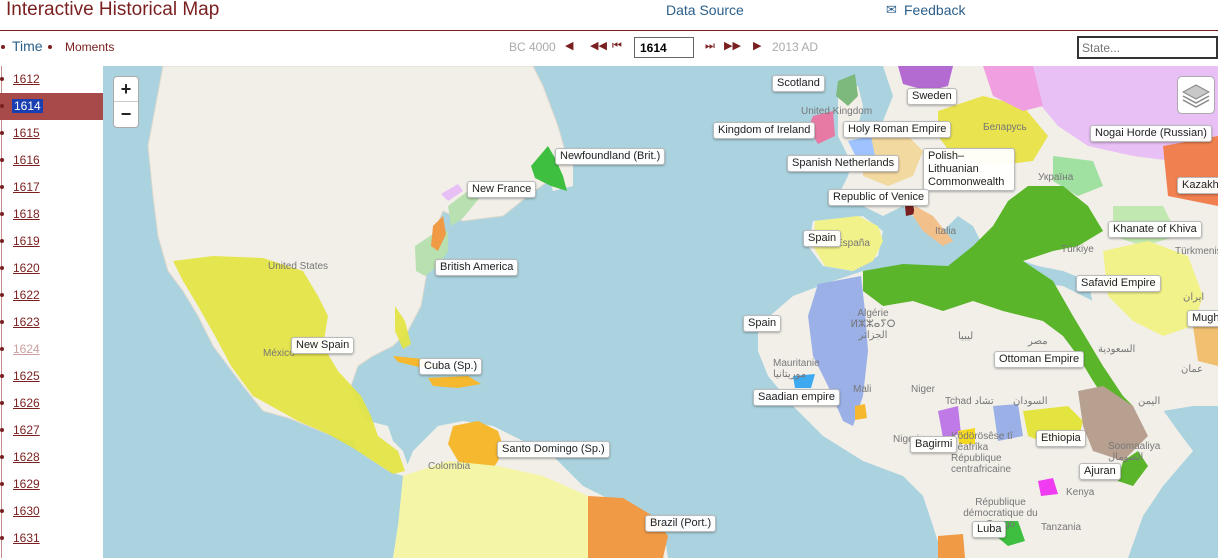 The height and width of the screenshot is (558, 1218). I want to click on state-label-scotland: Scotland, so click(798, 83).